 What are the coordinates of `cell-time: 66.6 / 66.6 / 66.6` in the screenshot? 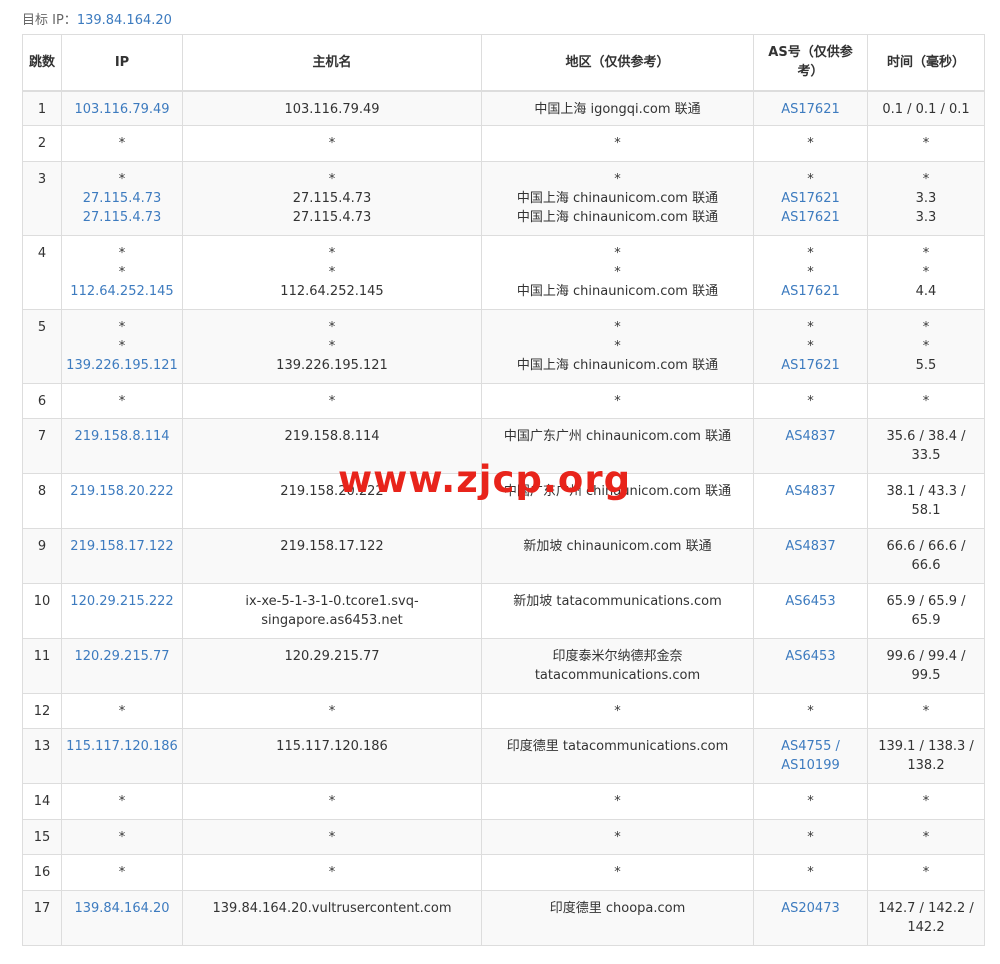 It's located at (926, 556).